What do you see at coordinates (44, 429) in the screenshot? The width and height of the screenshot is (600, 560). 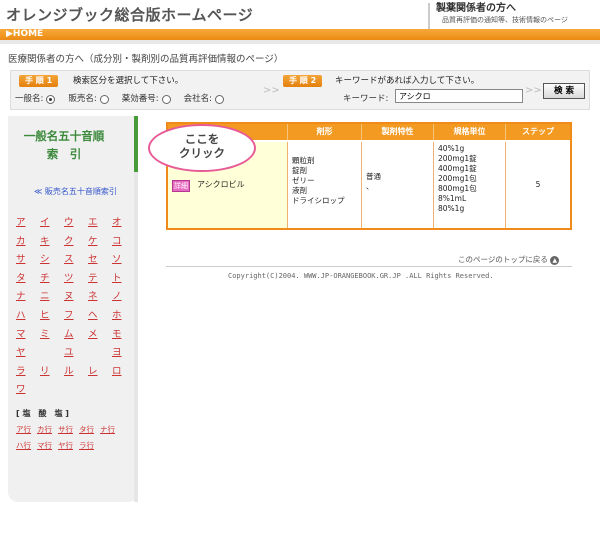 I see `hydrochloride-link: カ行` at bounding box center [44, 429].